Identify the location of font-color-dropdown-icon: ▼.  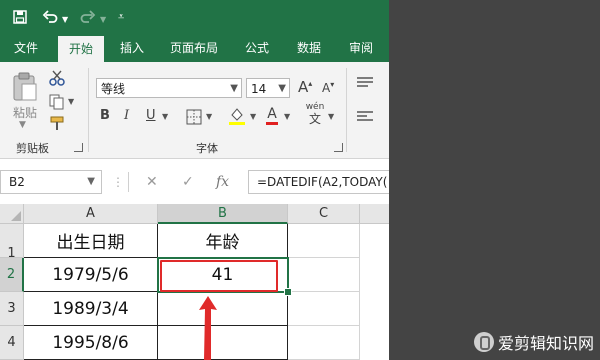
(287, 116).